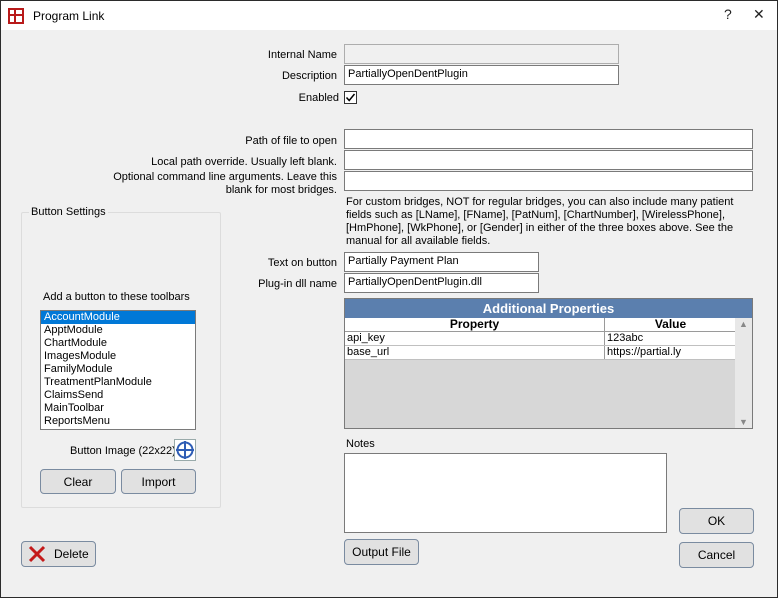 This screenshot has height=601, width=778. What do you see at coordinates (548, 181) in the screenshot?
I see `cmd-args-field` at bounding box center [548, 181].